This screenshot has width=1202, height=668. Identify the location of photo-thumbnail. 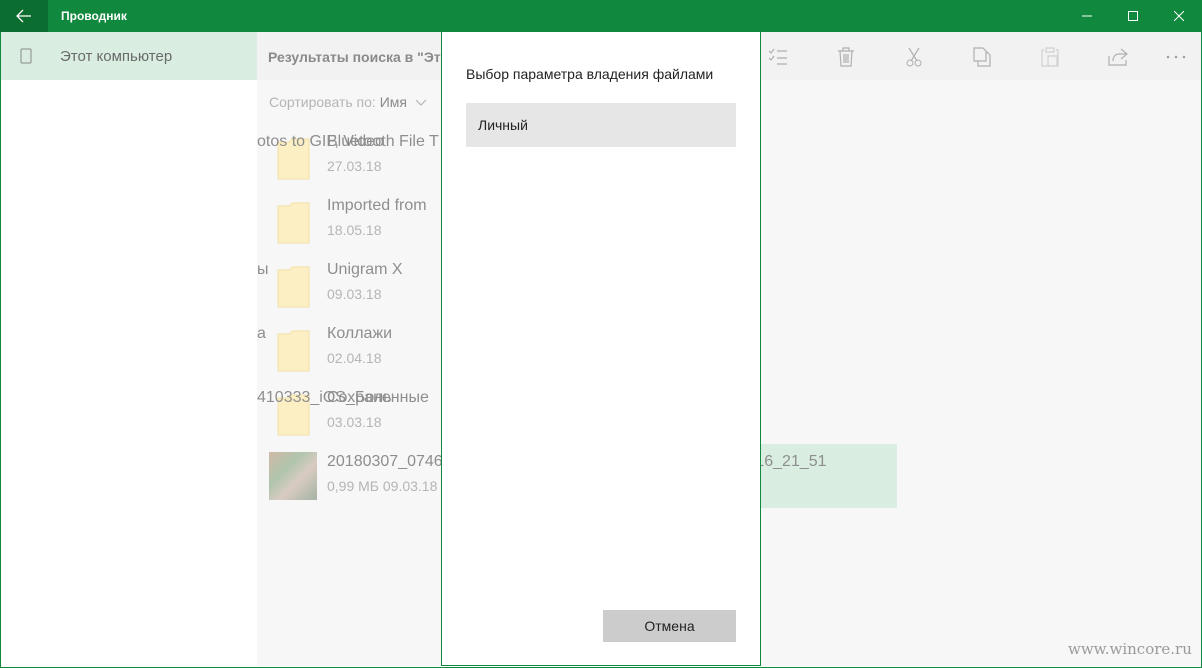
(293, 476).